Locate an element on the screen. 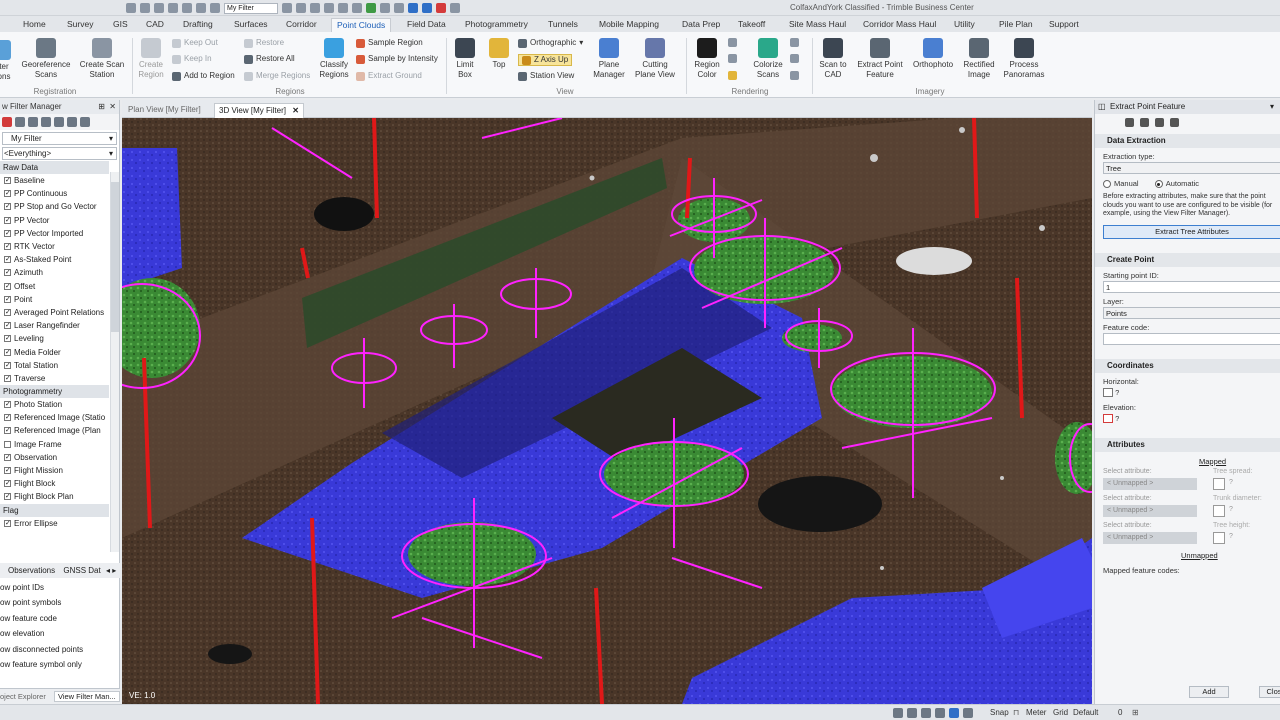 This screenshot has width=1280, height=720. pin-icon: ⊞ is located at coordinates (101, 107).